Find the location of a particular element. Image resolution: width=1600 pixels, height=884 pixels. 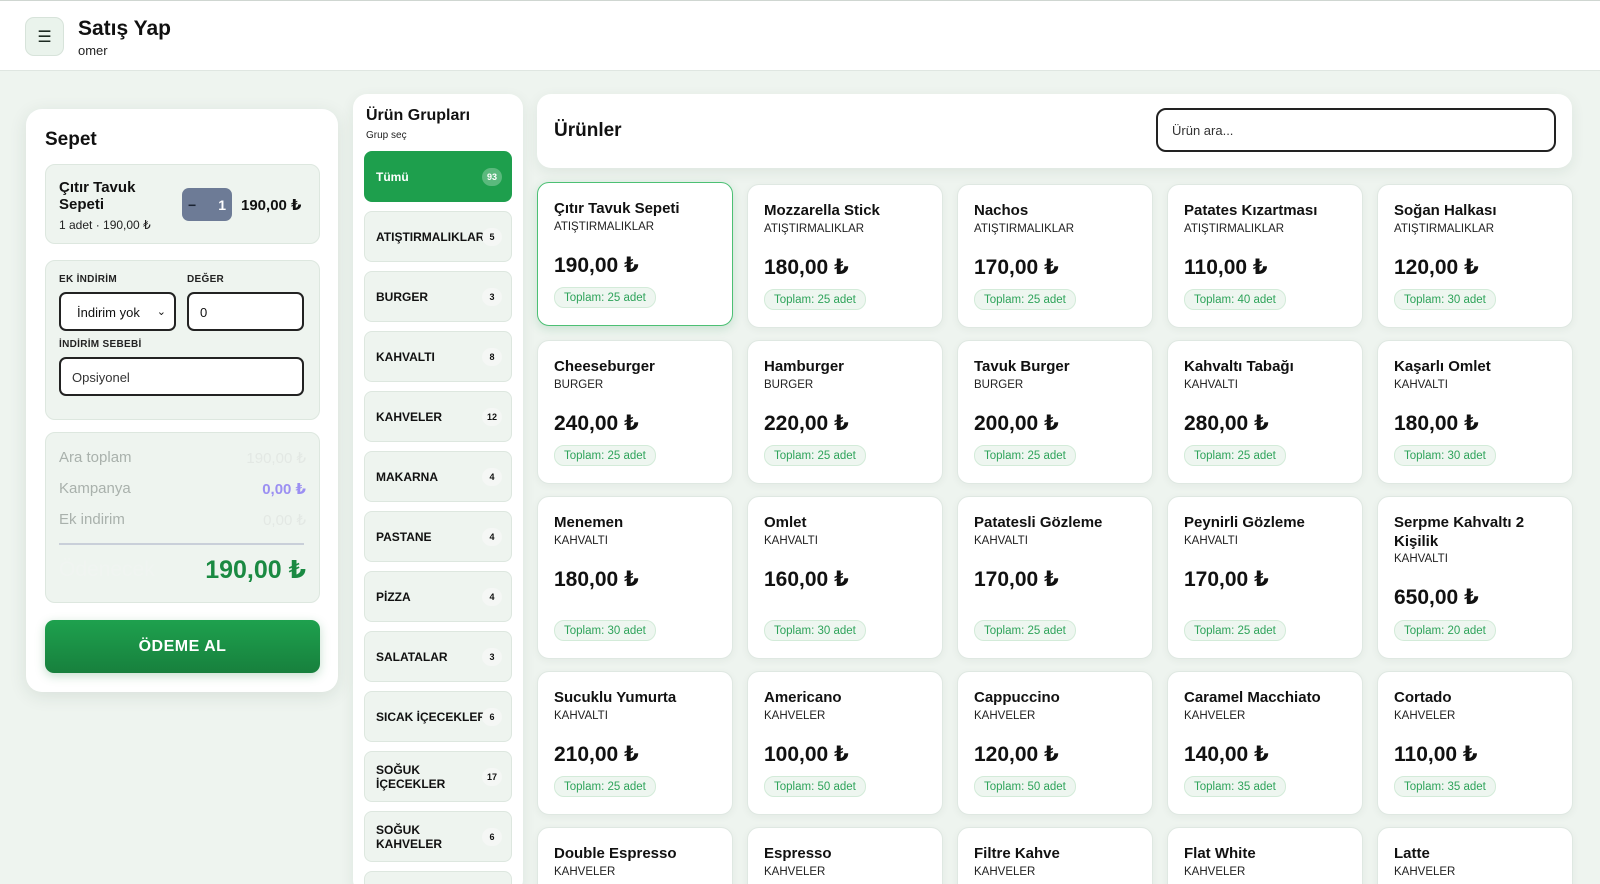

product-name: Cappuccino is located at coordinates (1017, 697).